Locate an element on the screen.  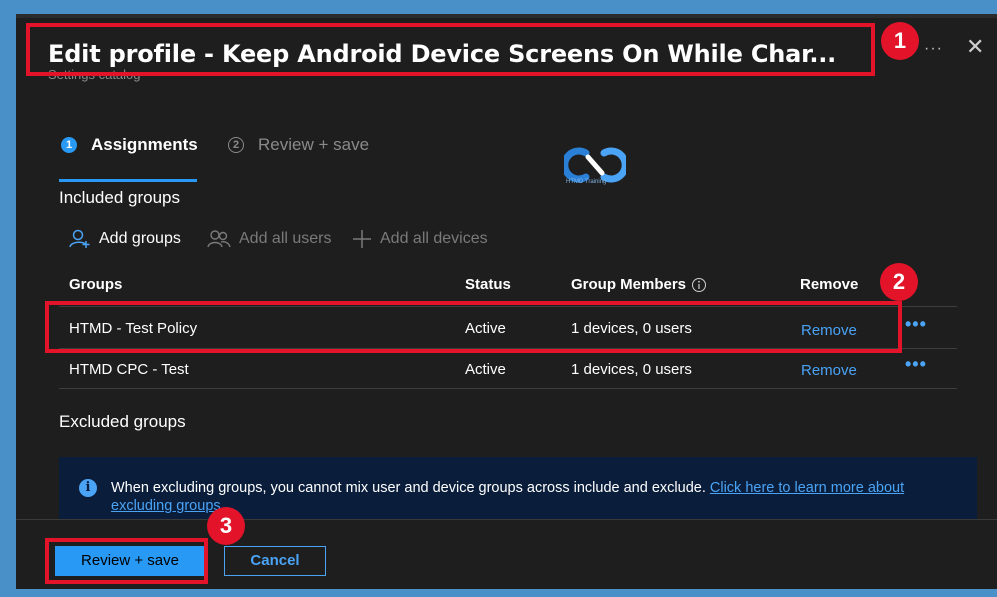
group-status: Active is located at coordinates (485, 369).